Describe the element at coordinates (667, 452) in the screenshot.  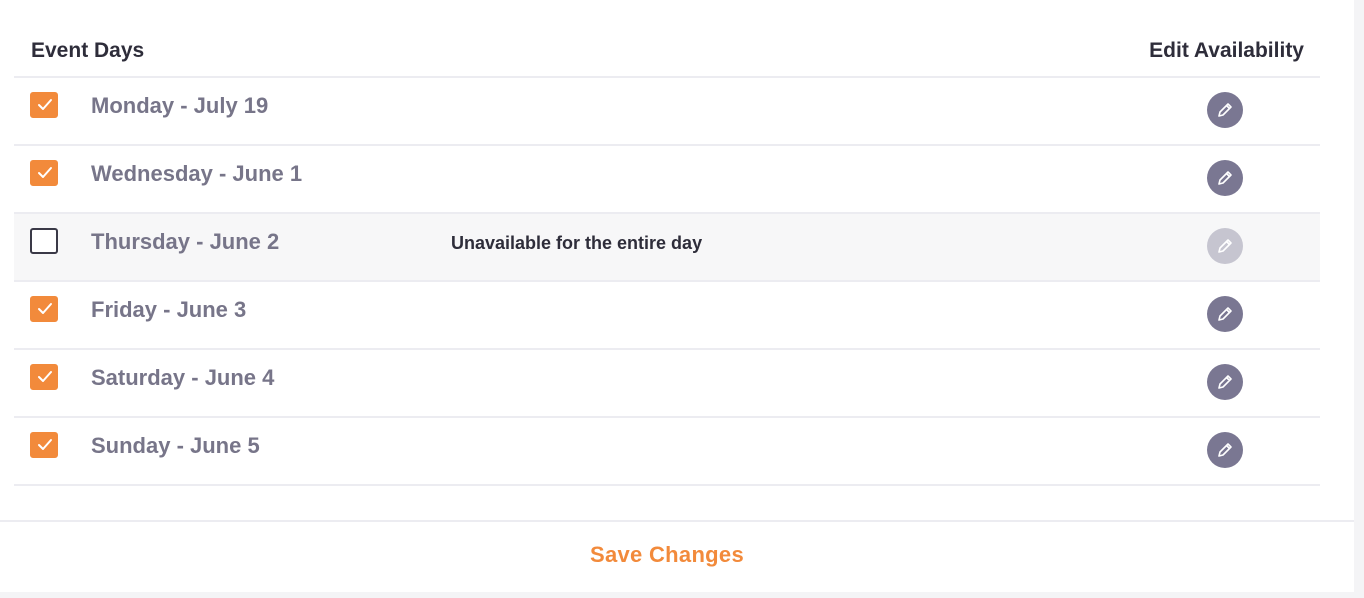
I see `day-row-sunday: Sunday - June 5` at that location.